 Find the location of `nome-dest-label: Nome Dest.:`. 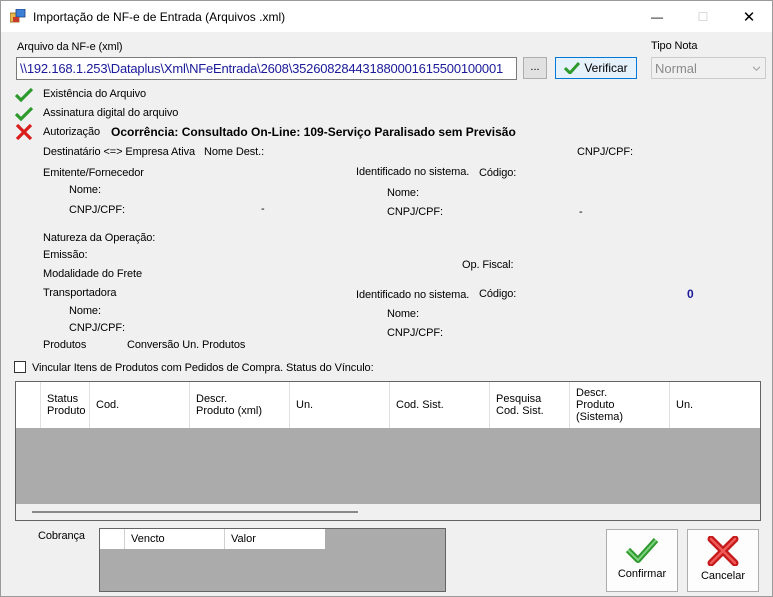

nome-dest-label: Nome Dest.: is located at coordinates (234, 152).